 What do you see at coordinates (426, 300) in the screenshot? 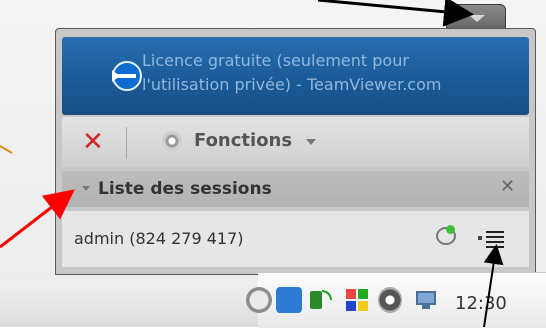
I see `tray-monitor-icon` at bounding box center [426, 300].